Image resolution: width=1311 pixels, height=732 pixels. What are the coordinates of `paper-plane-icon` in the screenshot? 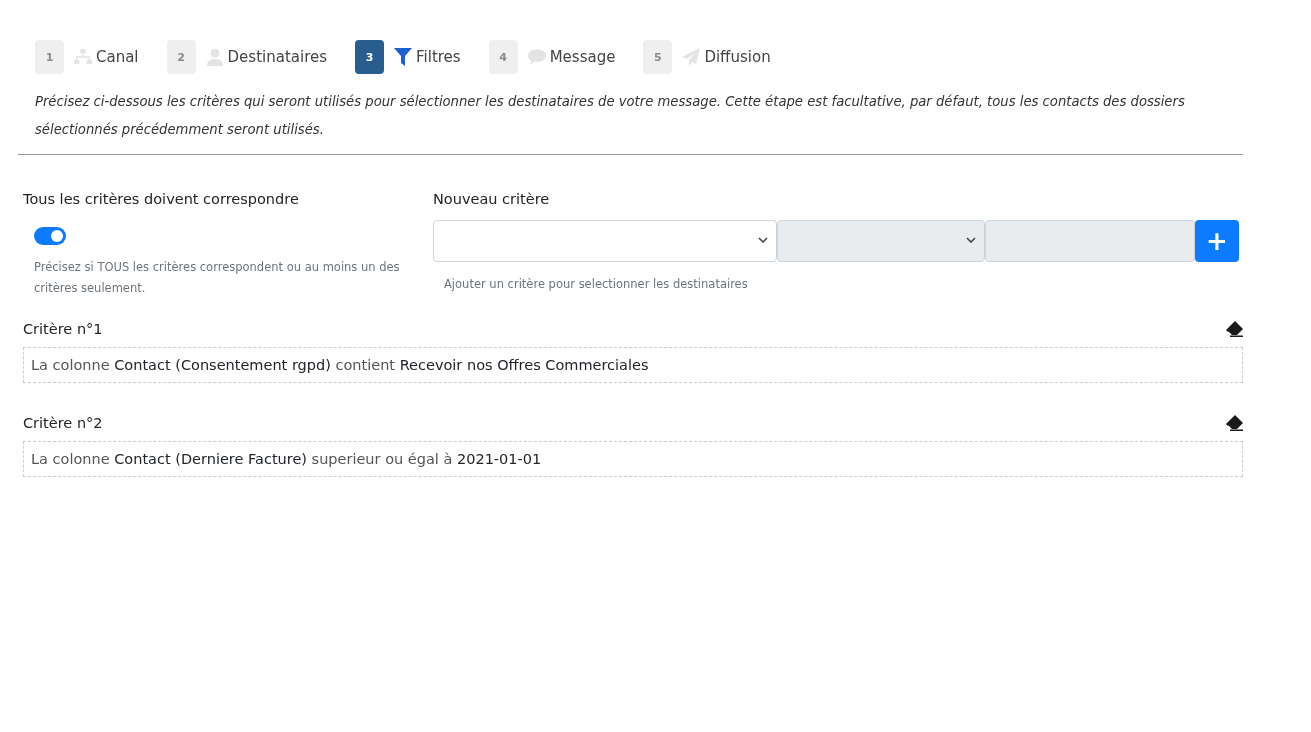 It's located at (691, 57).